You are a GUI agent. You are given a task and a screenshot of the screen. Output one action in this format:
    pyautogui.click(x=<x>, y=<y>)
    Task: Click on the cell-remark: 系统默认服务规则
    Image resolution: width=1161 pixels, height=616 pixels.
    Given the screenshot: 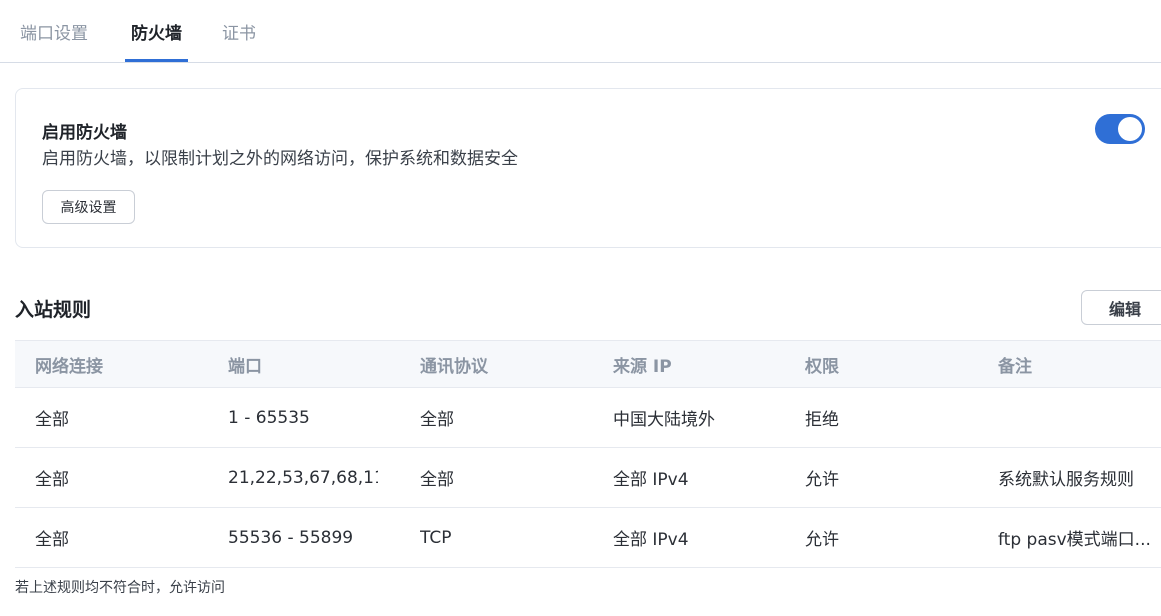 What is the action you would take?
    pyautogui.click(x=1066, y=480)
    